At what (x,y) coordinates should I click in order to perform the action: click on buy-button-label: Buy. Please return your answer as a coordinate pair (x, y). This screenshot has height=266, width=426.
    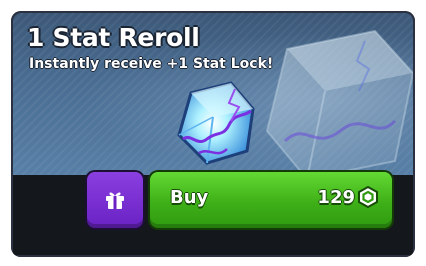
    Looking at the image, I should click on (189, 197).